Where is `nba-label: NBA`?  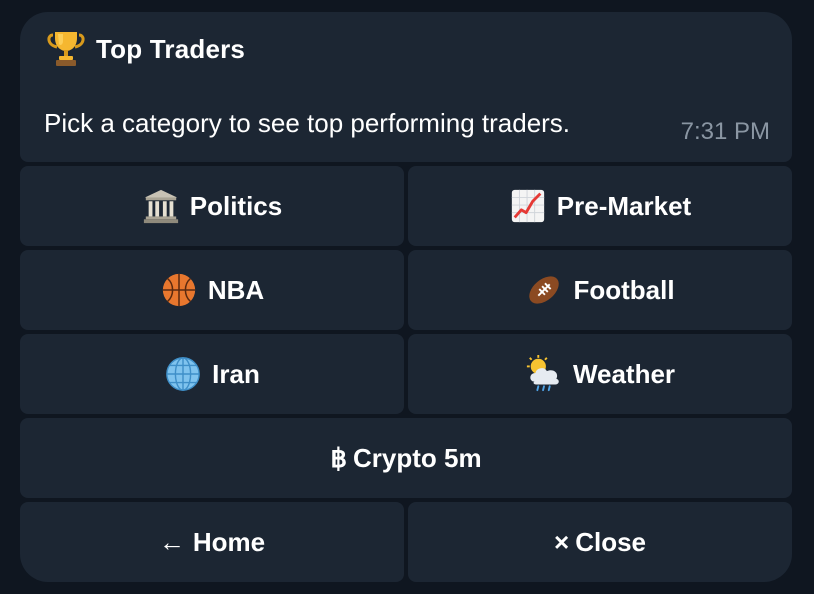
nba-label: NBA is located at coordinates (236, 289).